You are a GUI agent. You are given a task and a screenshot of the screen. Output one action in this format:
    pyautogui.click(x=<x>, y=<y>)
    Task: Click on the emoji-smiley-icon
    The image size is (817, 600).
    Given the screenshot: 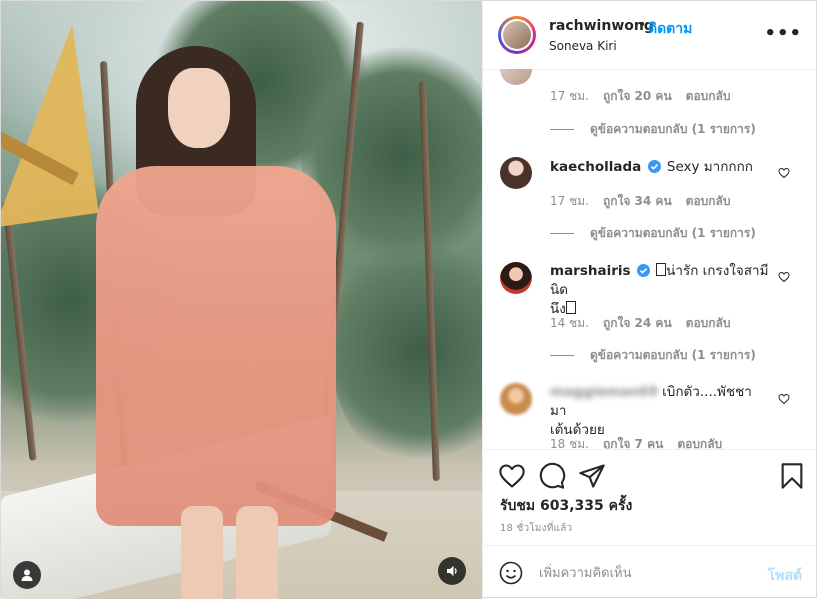 What is the action you would take?
    pyautogui.click(x=511, y=573)
    